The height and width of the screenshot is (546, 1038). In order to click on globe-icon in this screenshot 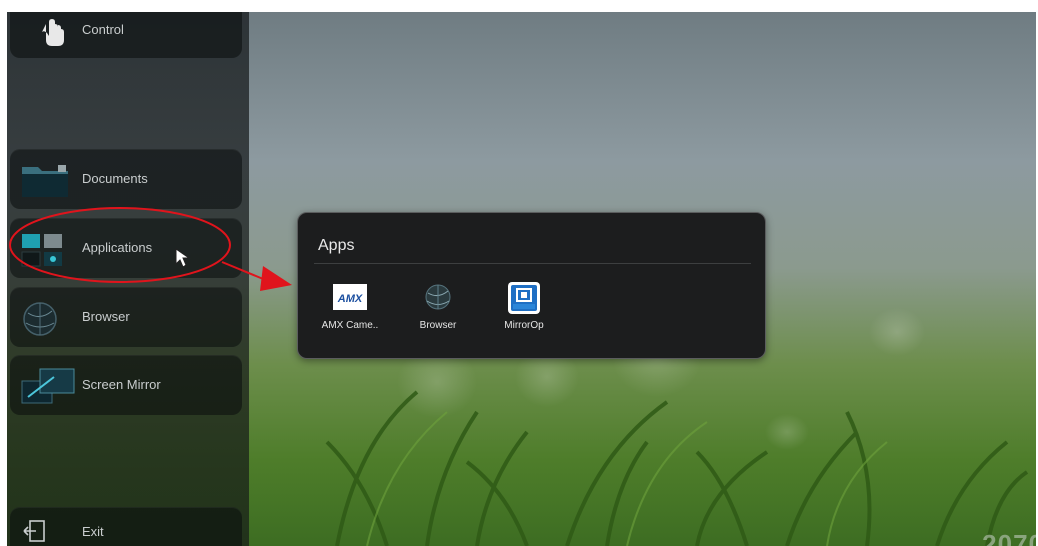, I will do `click(45, 318)`.